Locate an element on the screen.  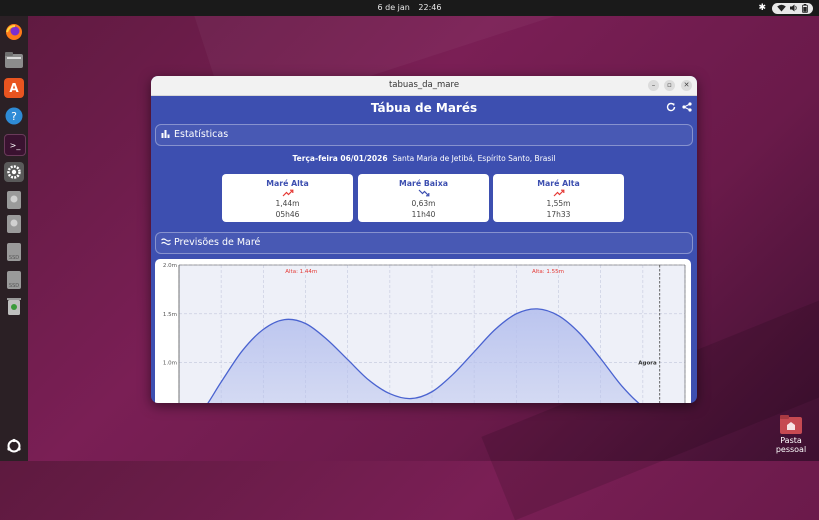
waves-icon is located at coordinates (166, 243).